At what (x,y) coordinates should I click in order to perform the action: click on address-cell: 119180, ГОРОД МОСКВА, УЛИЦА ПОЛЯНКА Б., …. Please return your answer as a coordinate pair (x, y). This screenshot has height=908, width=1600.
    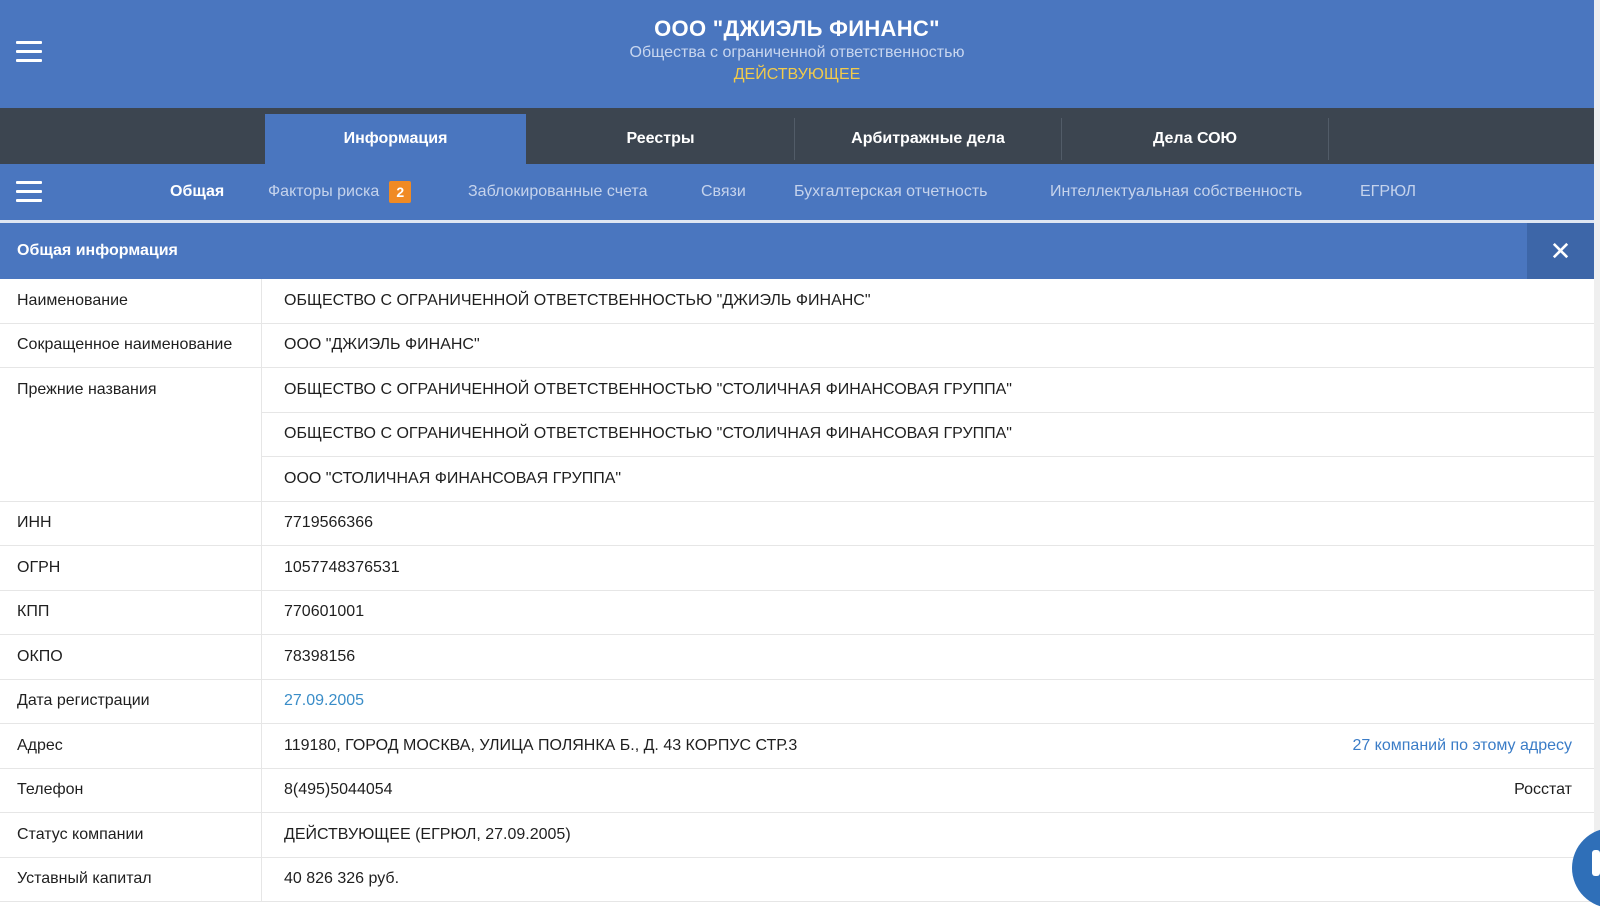
    Looking at the image, I should click on (927, 746).